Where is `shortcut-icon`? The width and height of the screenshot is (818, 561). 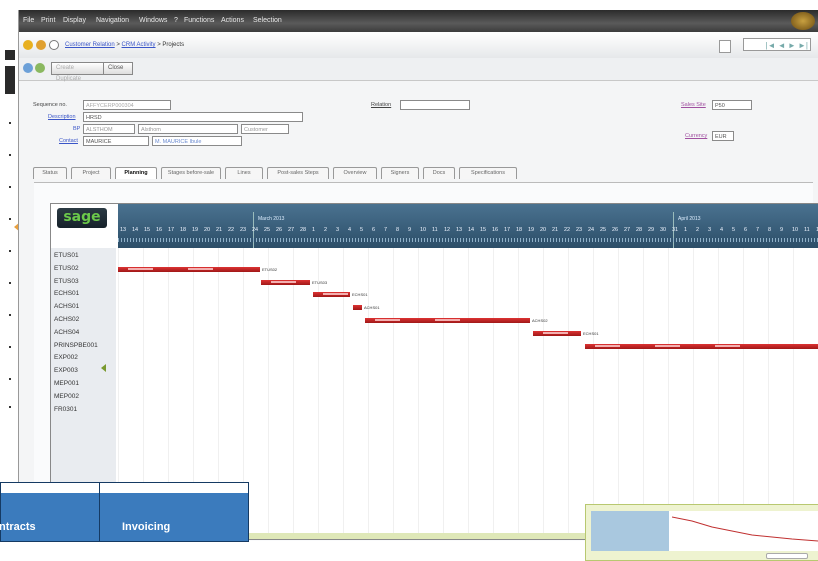
shortcut-icon is located at coordinates (41, 45).